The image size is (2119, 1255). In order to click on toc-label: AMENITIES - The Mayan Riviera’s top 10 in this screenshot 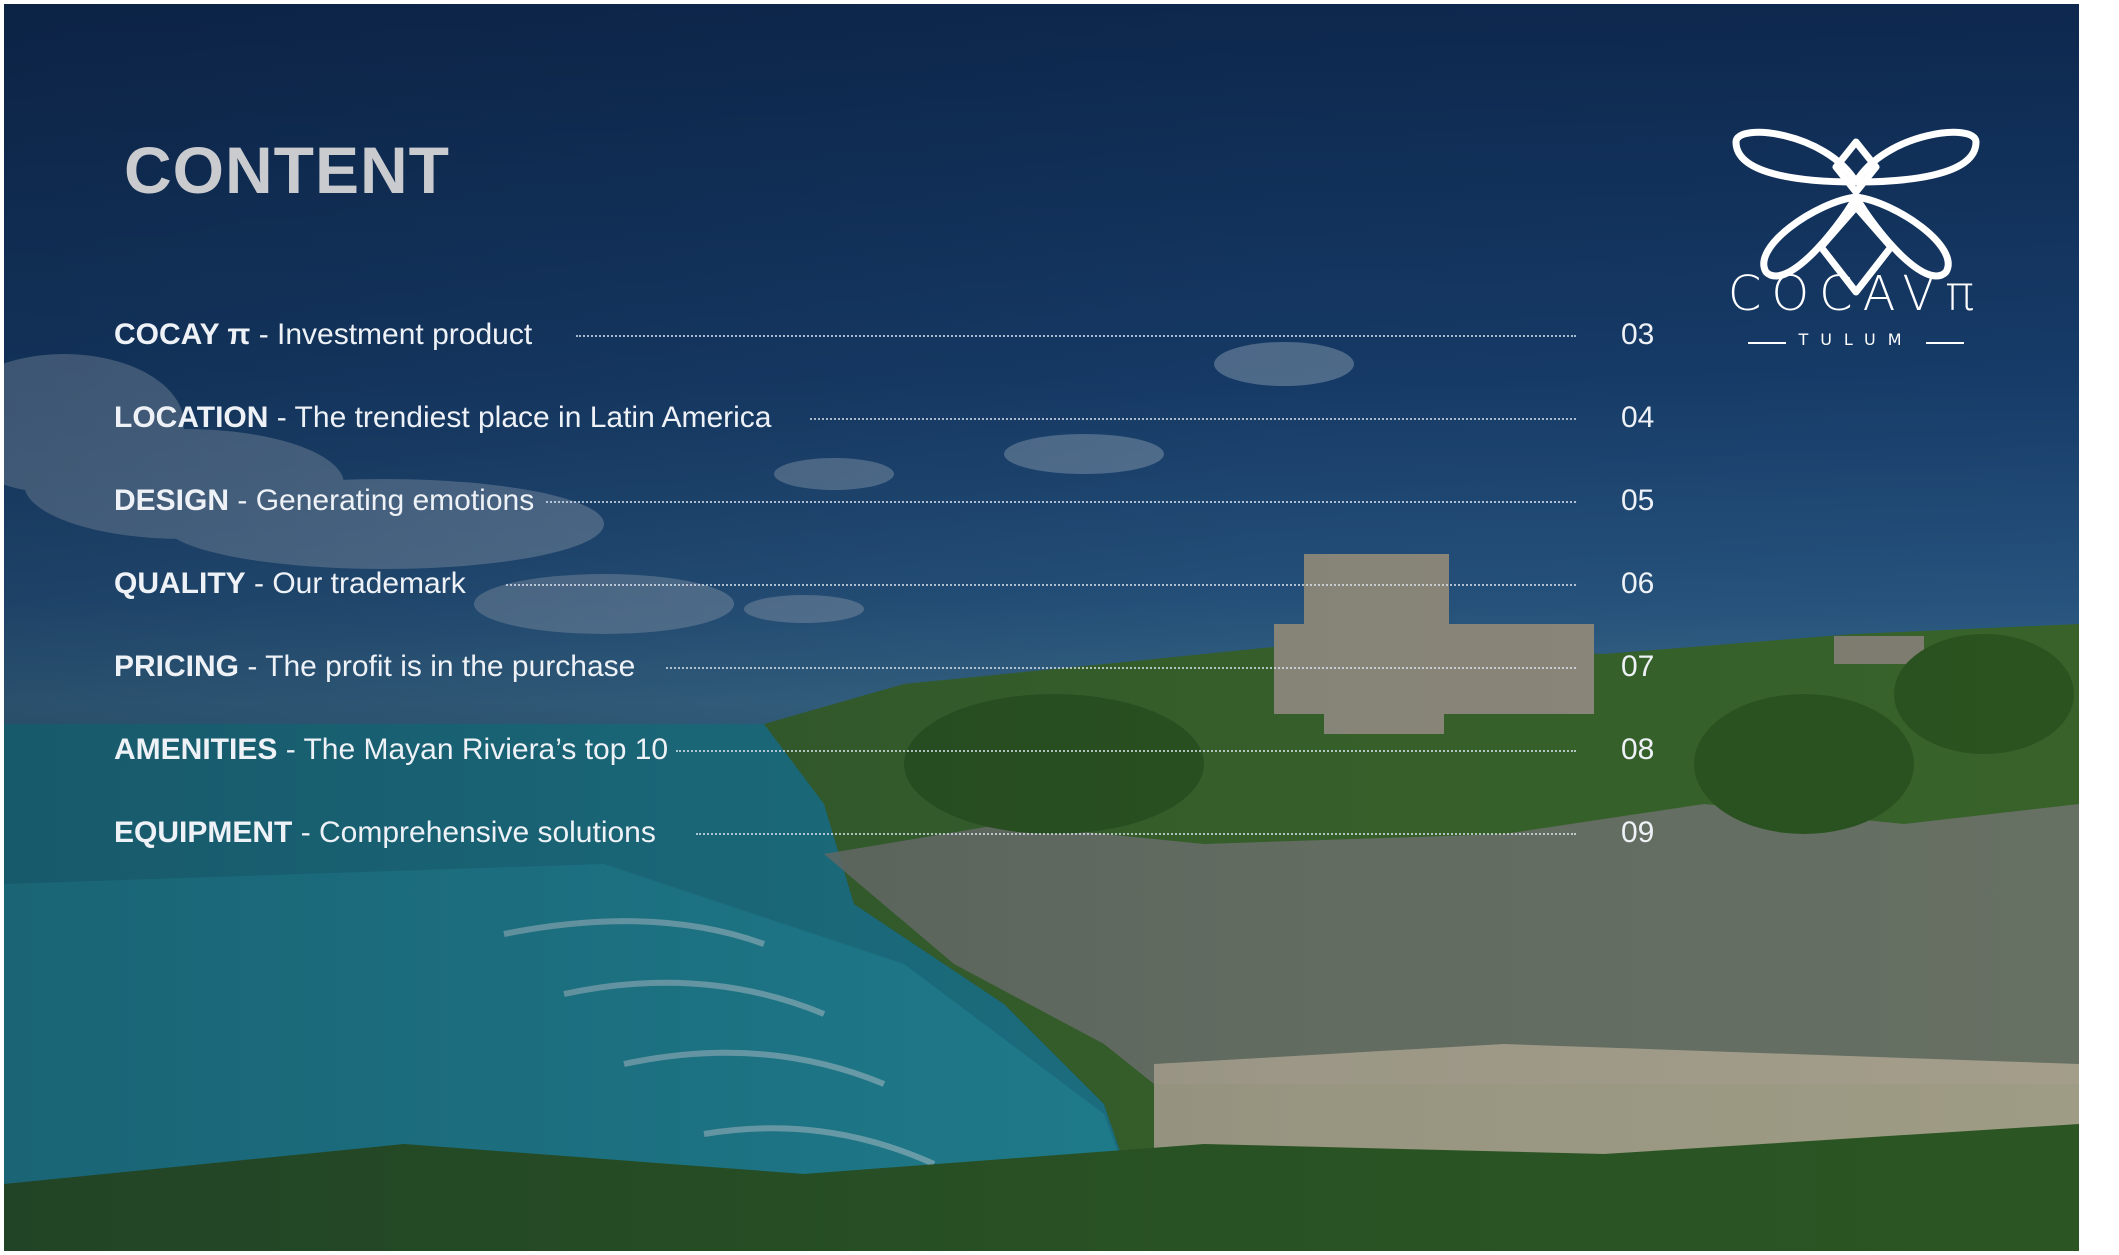, I will do `click(391, 750)`.